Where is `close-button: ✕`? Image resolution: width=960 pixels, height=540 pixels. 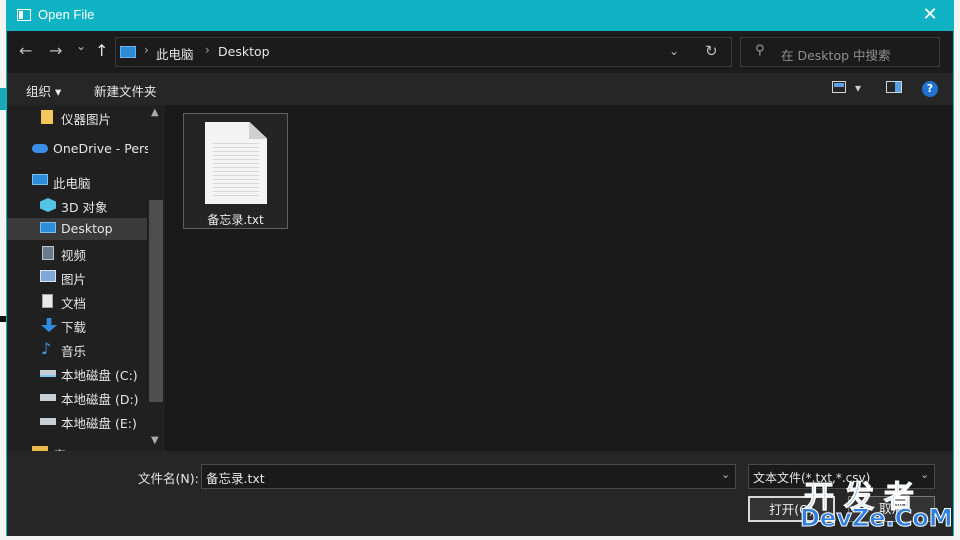 close-button: ✕ is located at coordinates (930, 15).